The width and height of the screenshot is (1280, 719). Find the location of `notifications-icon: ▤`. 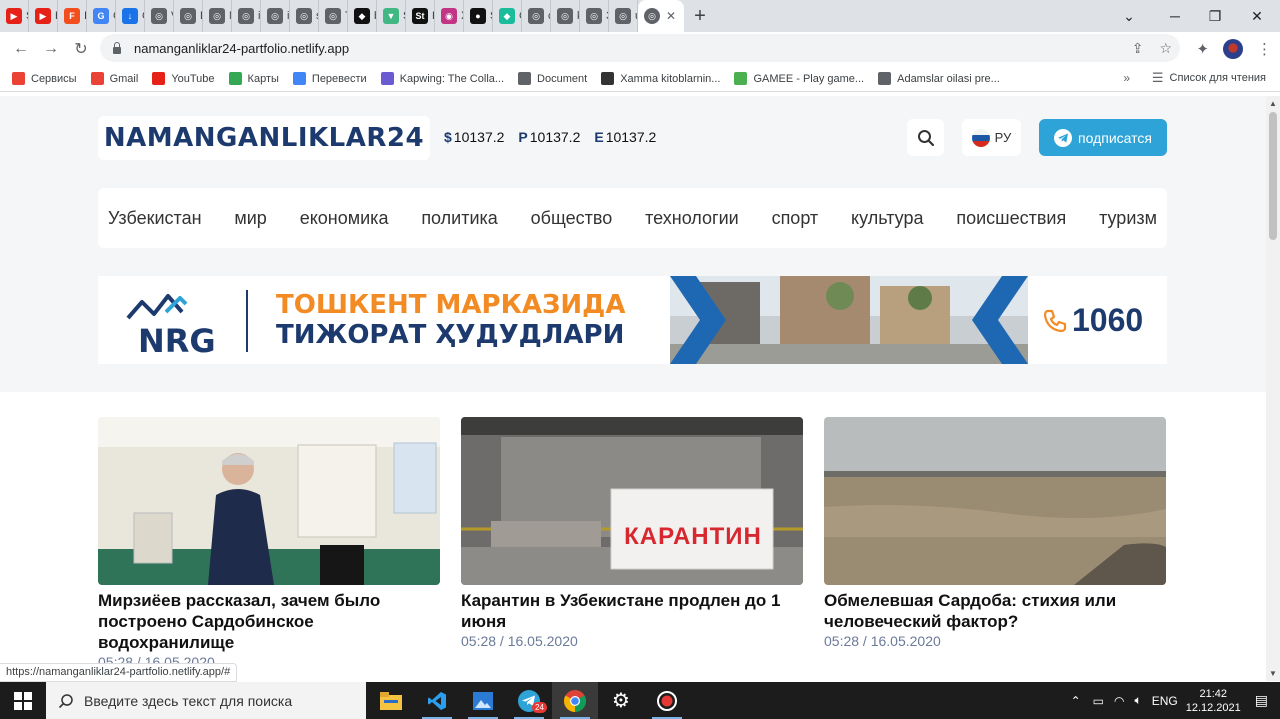

notifications-icon: ▤ is located at coordinates (1261, 700).